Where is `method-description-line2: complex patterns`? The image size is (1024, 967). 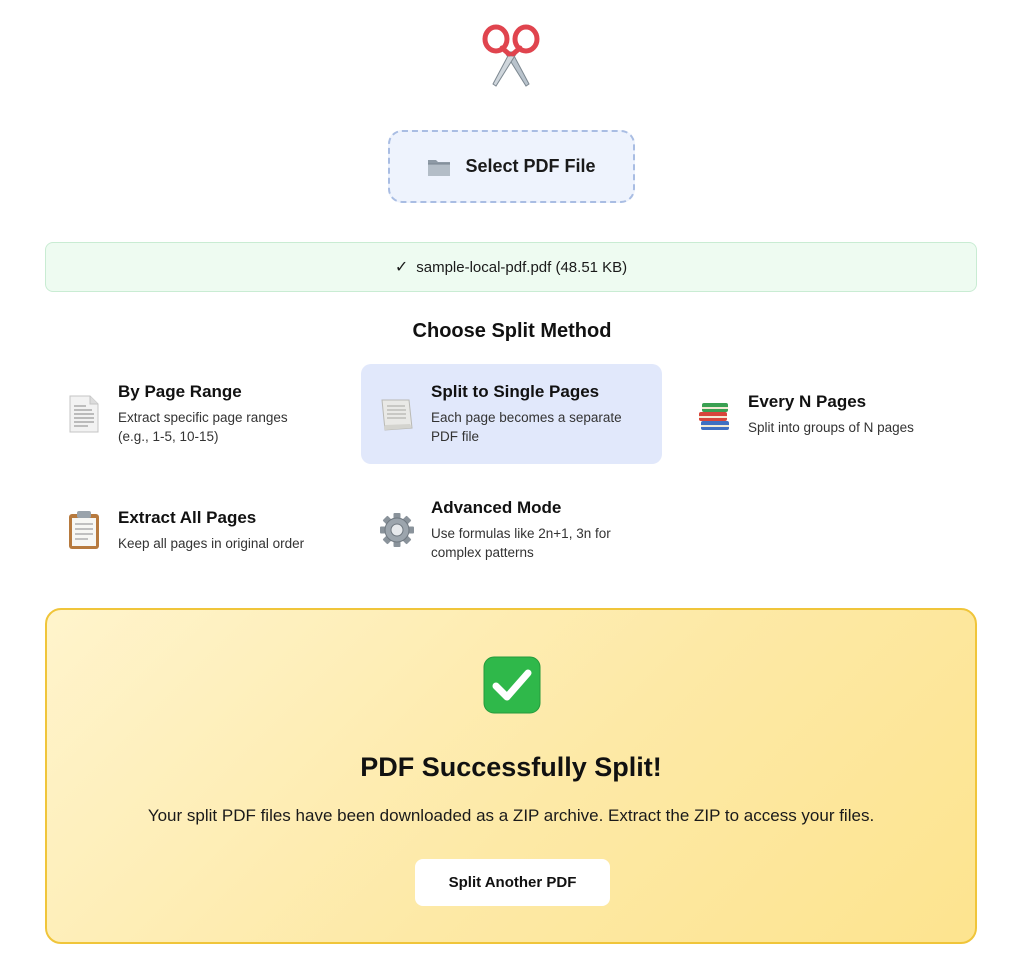 method-description-line2: complex patterns is located at coordinates (482, 552).